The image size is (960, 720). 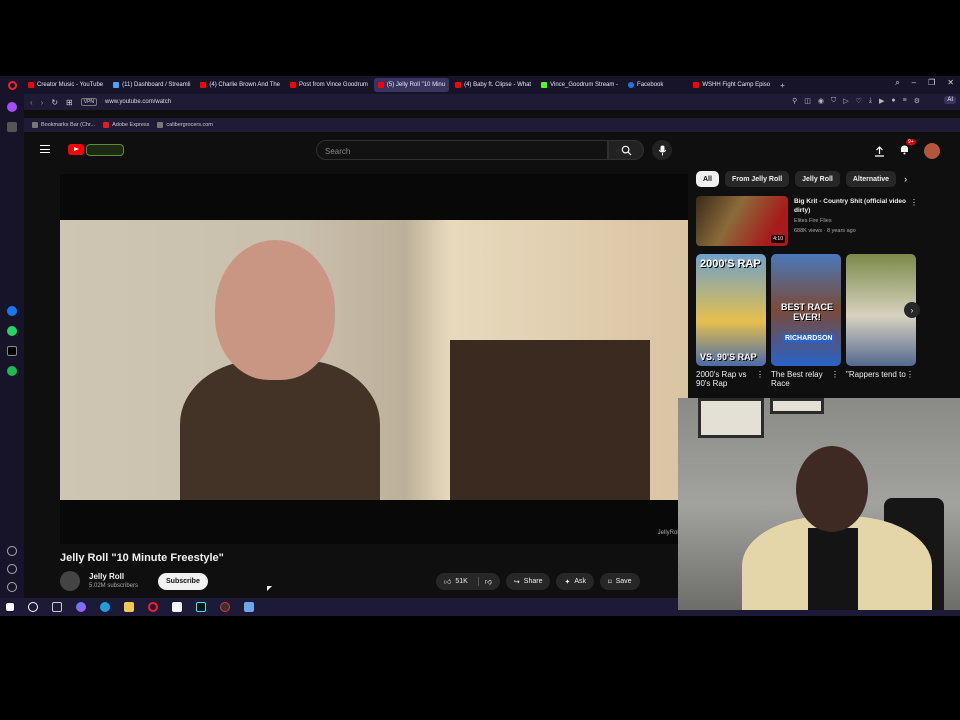 What do you see at coordinates (138, 102) in the screenshot?
I see `url-field: www.youtube.com/watch` at bounding box center [138, 102].